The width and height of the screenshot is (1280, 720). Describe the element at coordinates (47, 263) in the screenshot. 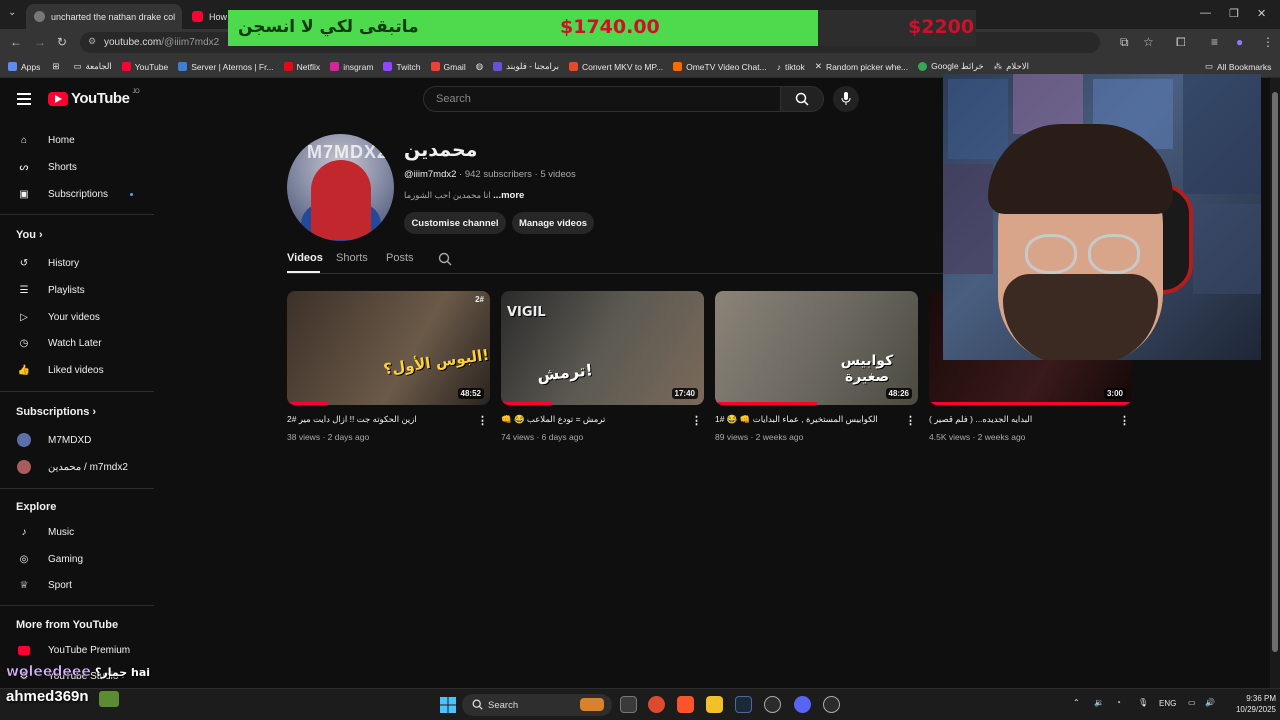

I see `sidebar-item-history: ↺ History` at that location.